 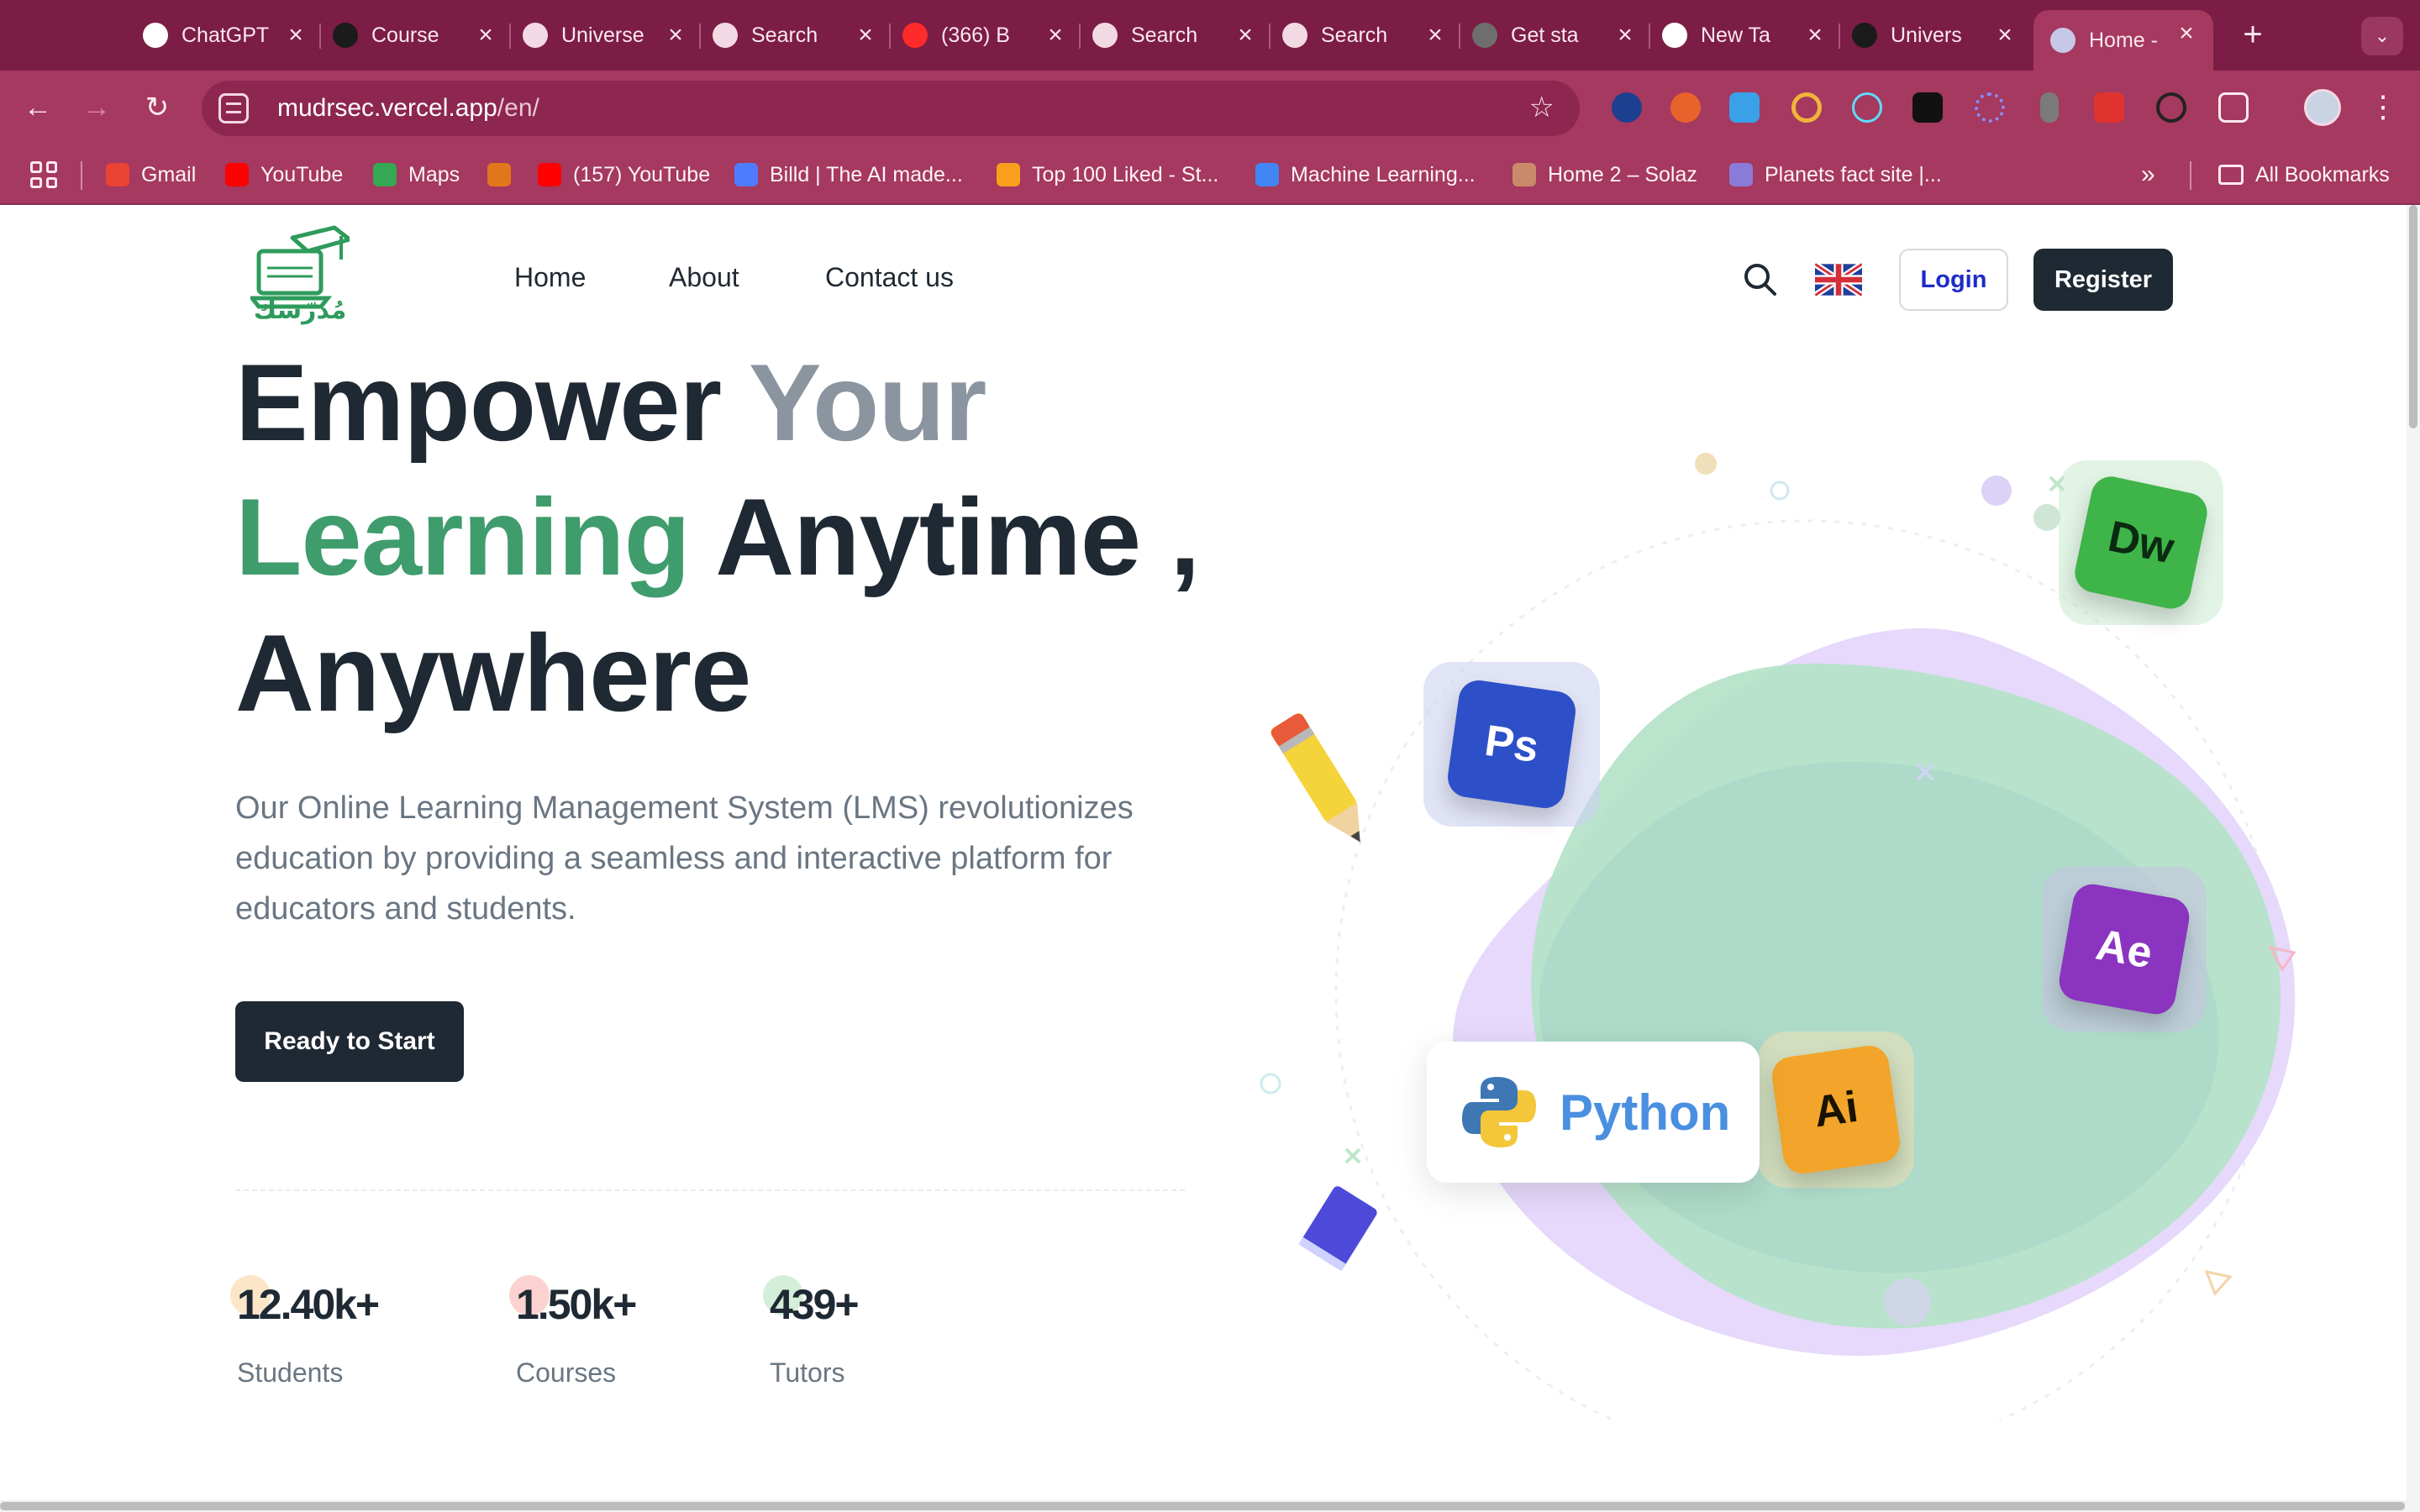 I want to click on browser-tab: Course ×, so click(x=417, y=35).